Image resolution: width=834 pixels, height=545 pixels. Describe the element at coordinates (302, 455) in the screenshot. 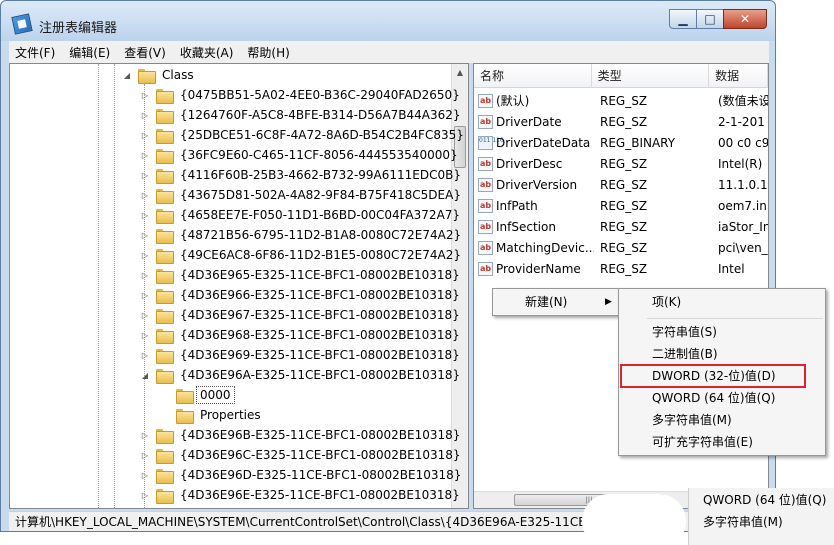

I see `tree-node-key: ▷ {4D36E96C-E325-11CE-BFC1-08002BE10318}` at that location.